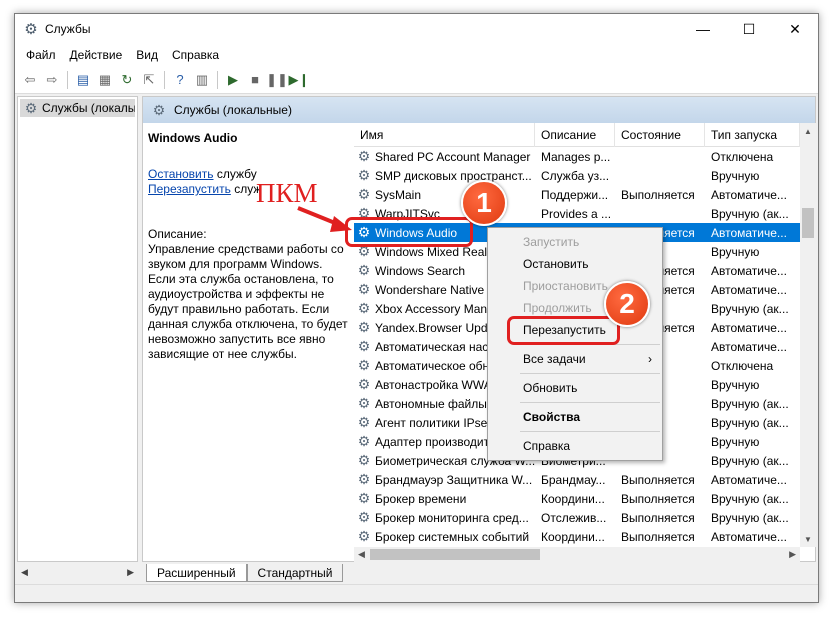 Image resolution: width=834 pixels, height=618 pixels. I want to click on column-state-header: Состояние, so click(660, 135).